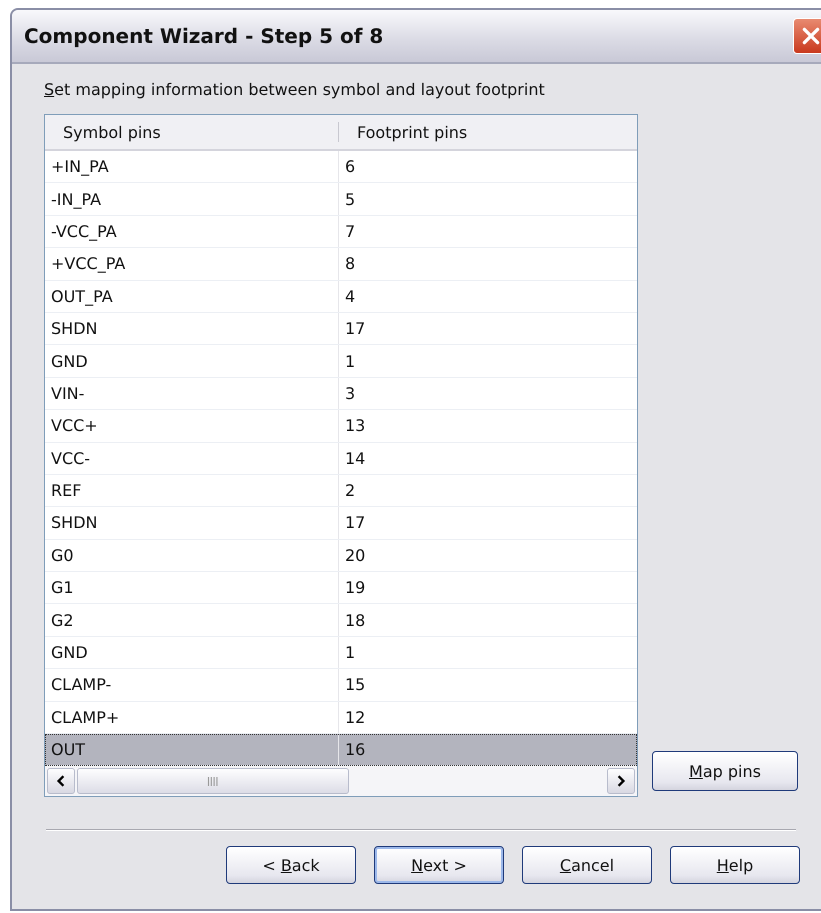  I want to click on table-cell-text: 5, so click(350, 199).